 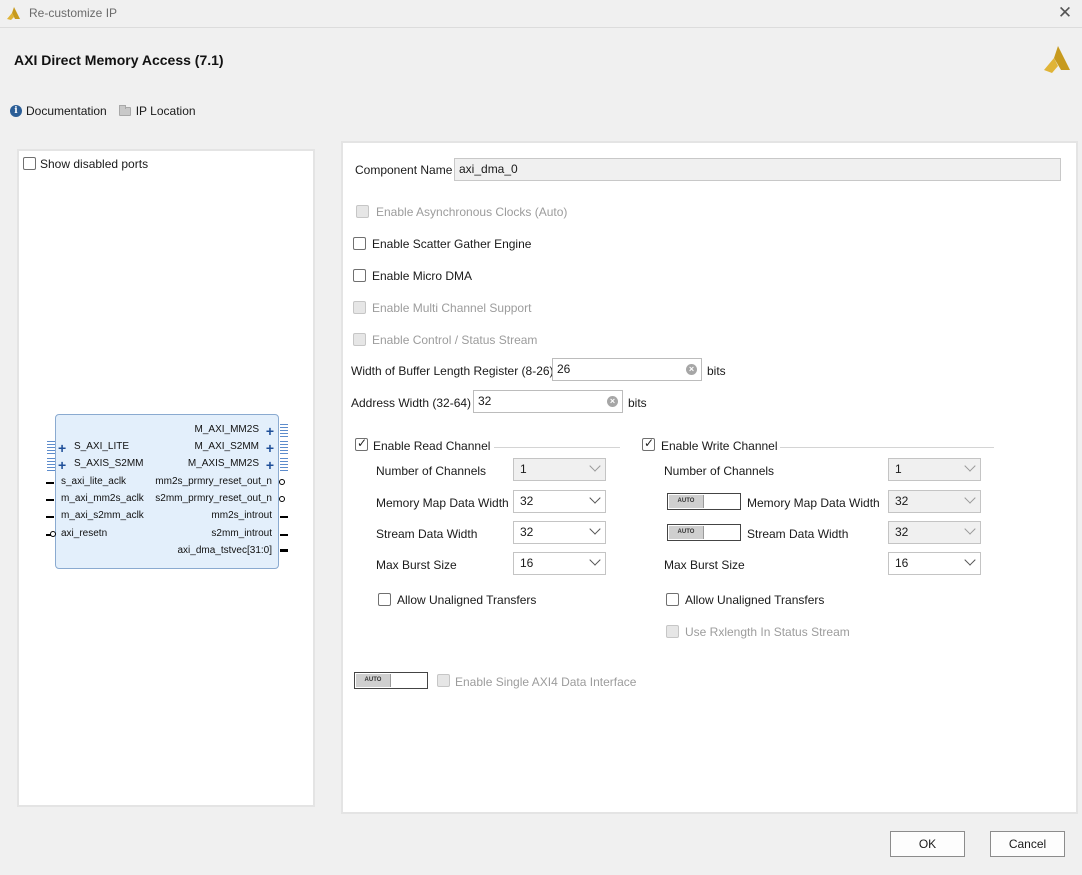 What do you see at coordinates (559, 532) in the screenshot?
I see `read-stream-width-select: 32` at bounding box center [559, 532].